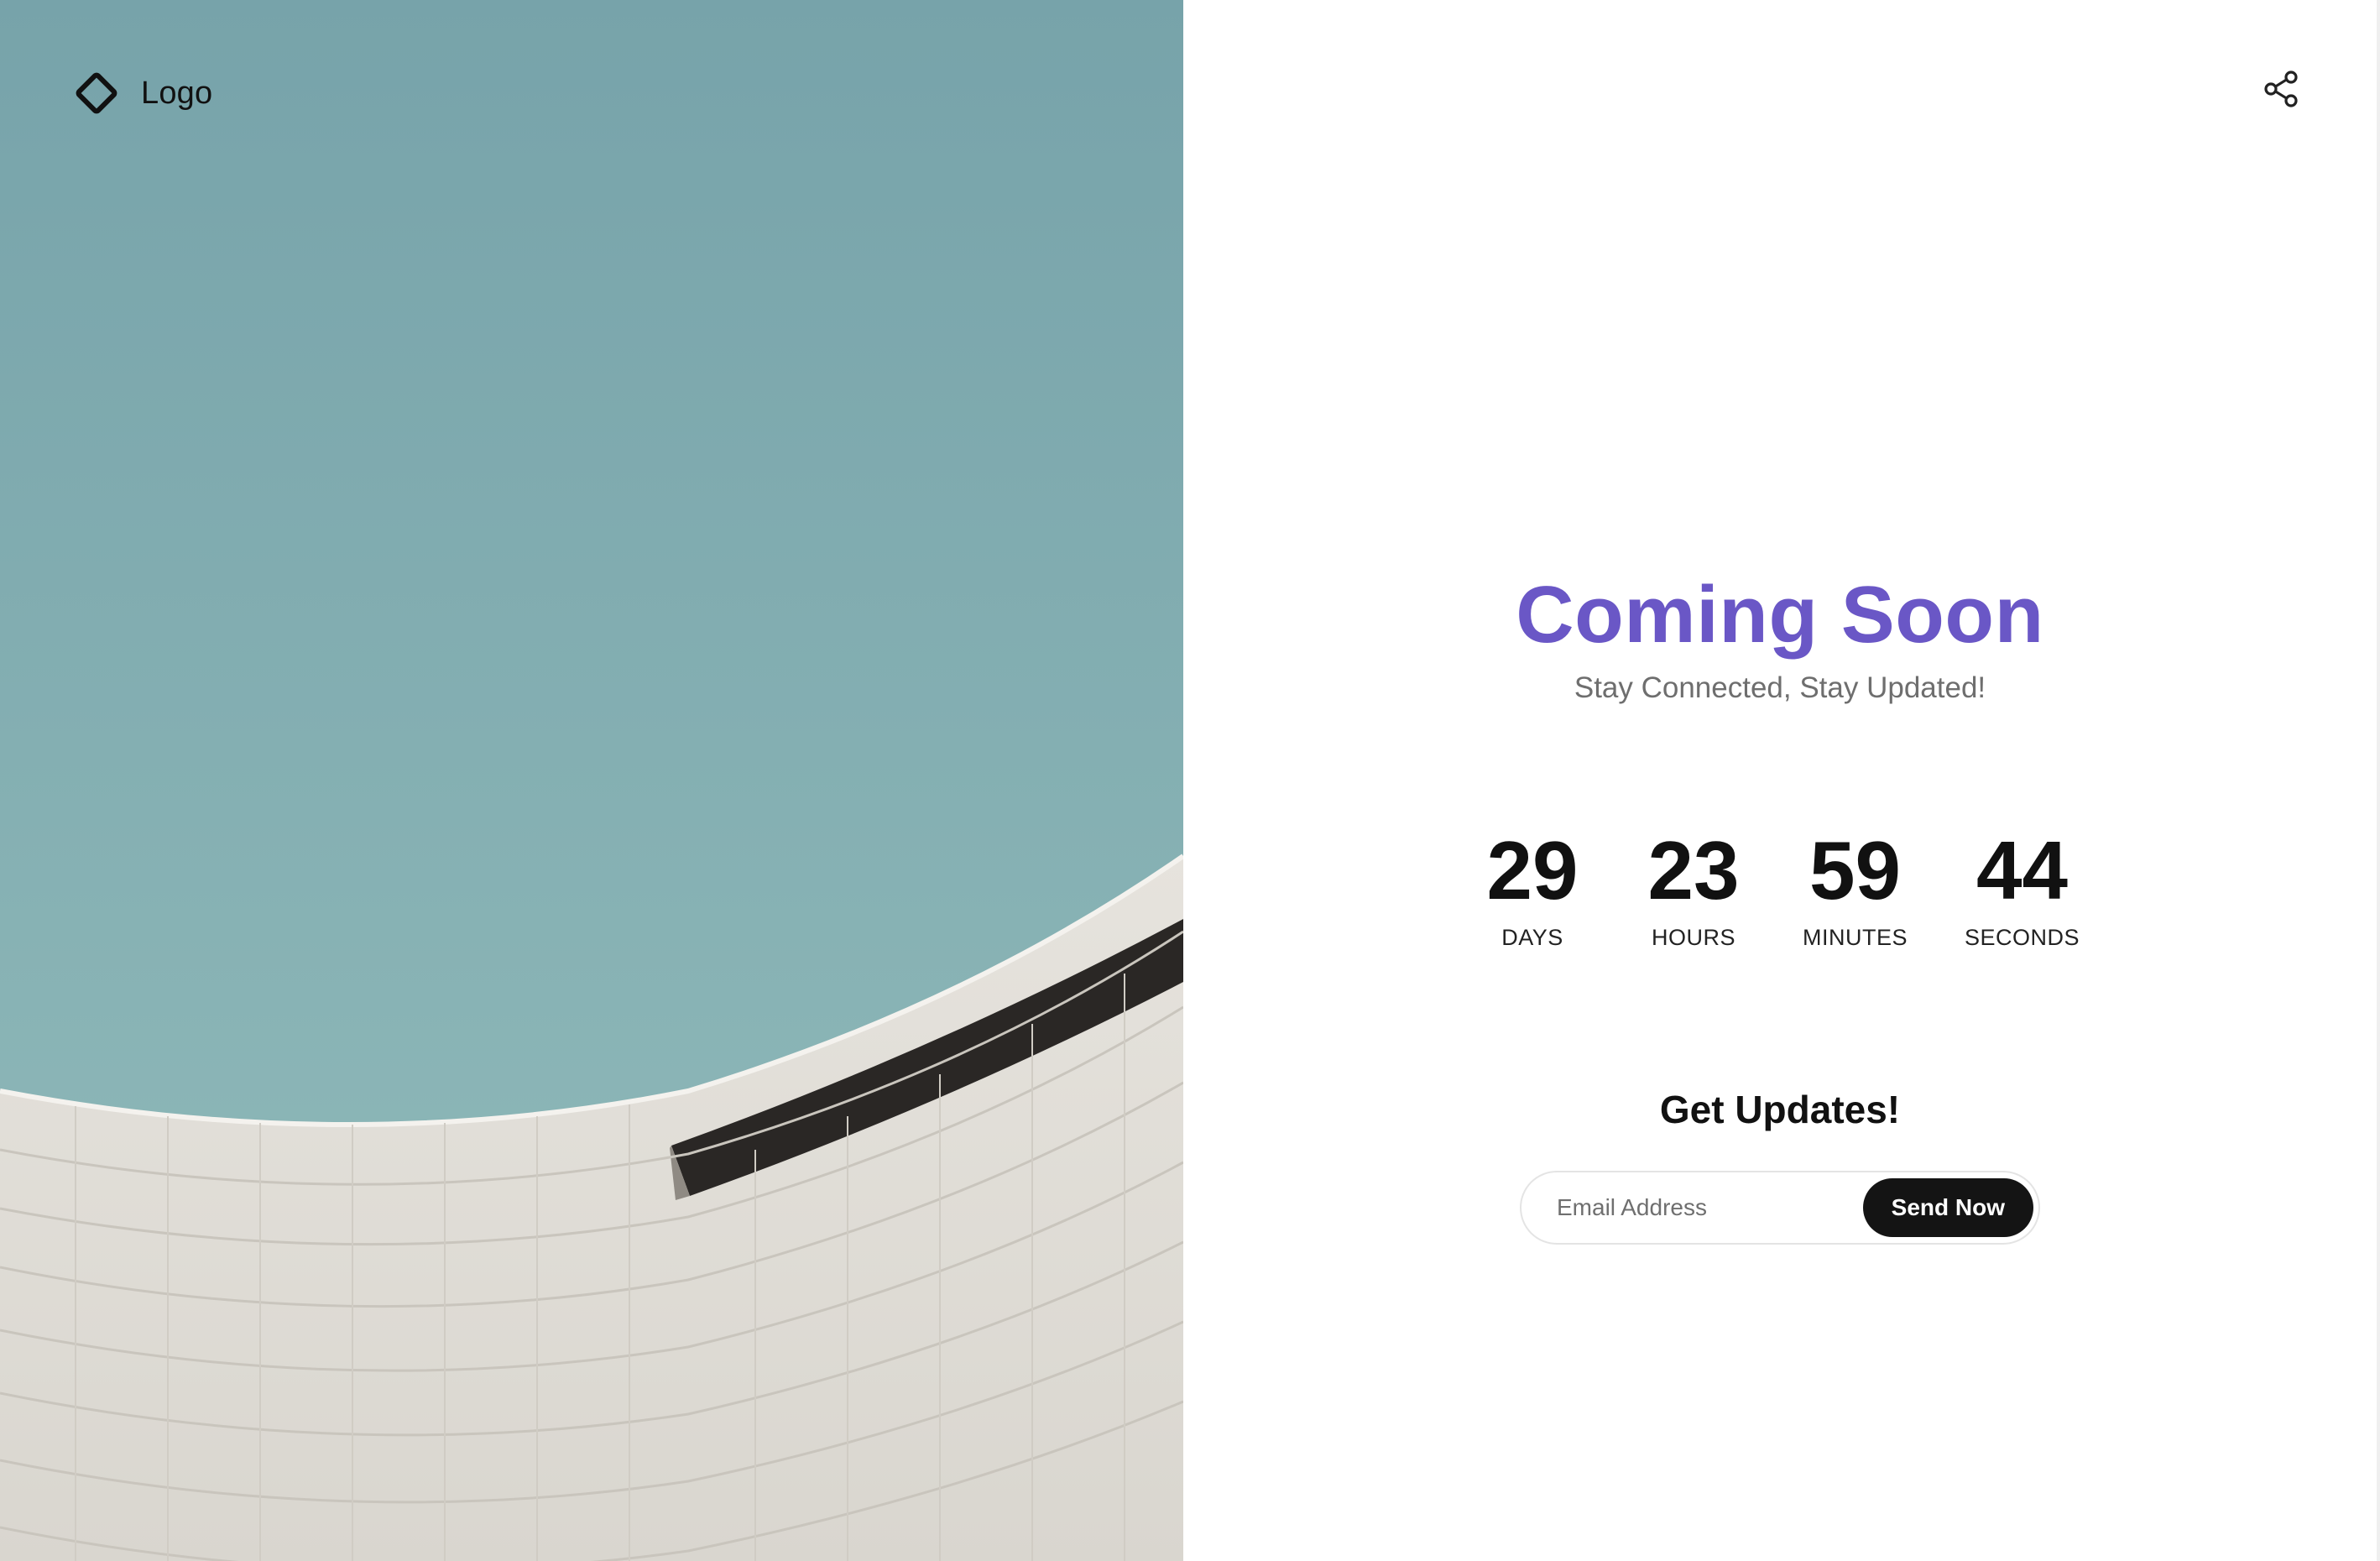 Image resolution: width=2380 pixels, height=1561 pixels. Describe the element at coordinates (1854, 869) in the screenshot. I see `countdown-minutes-value: 59` at that location.